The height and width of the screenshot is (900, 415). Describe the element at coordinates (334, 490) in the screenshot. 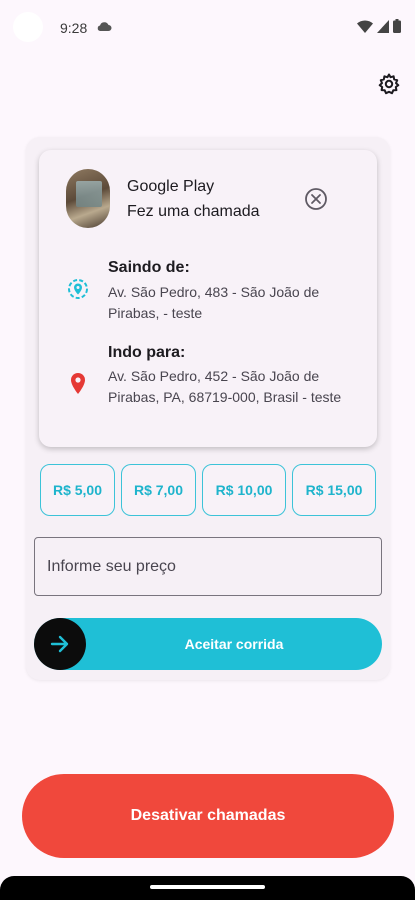

I see `price-option-15: R$ 15,00` at that location.